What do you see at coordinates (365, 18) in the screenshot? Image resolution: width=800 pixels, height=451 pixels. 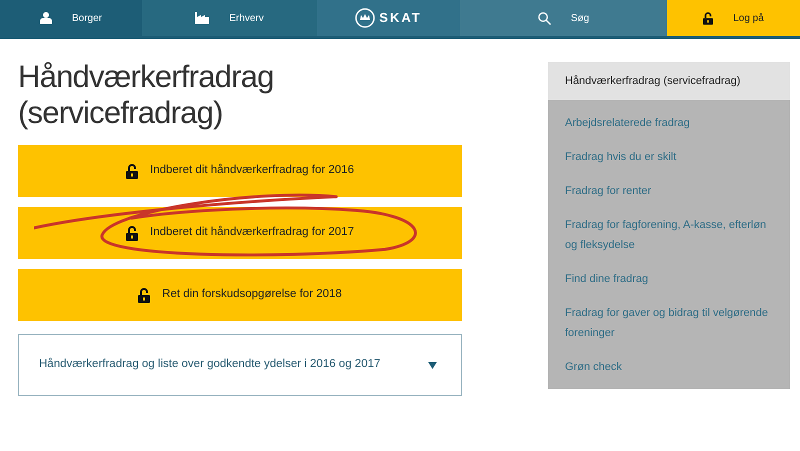 I see `crown-emblem-icon` at bounding box center [365, 18].